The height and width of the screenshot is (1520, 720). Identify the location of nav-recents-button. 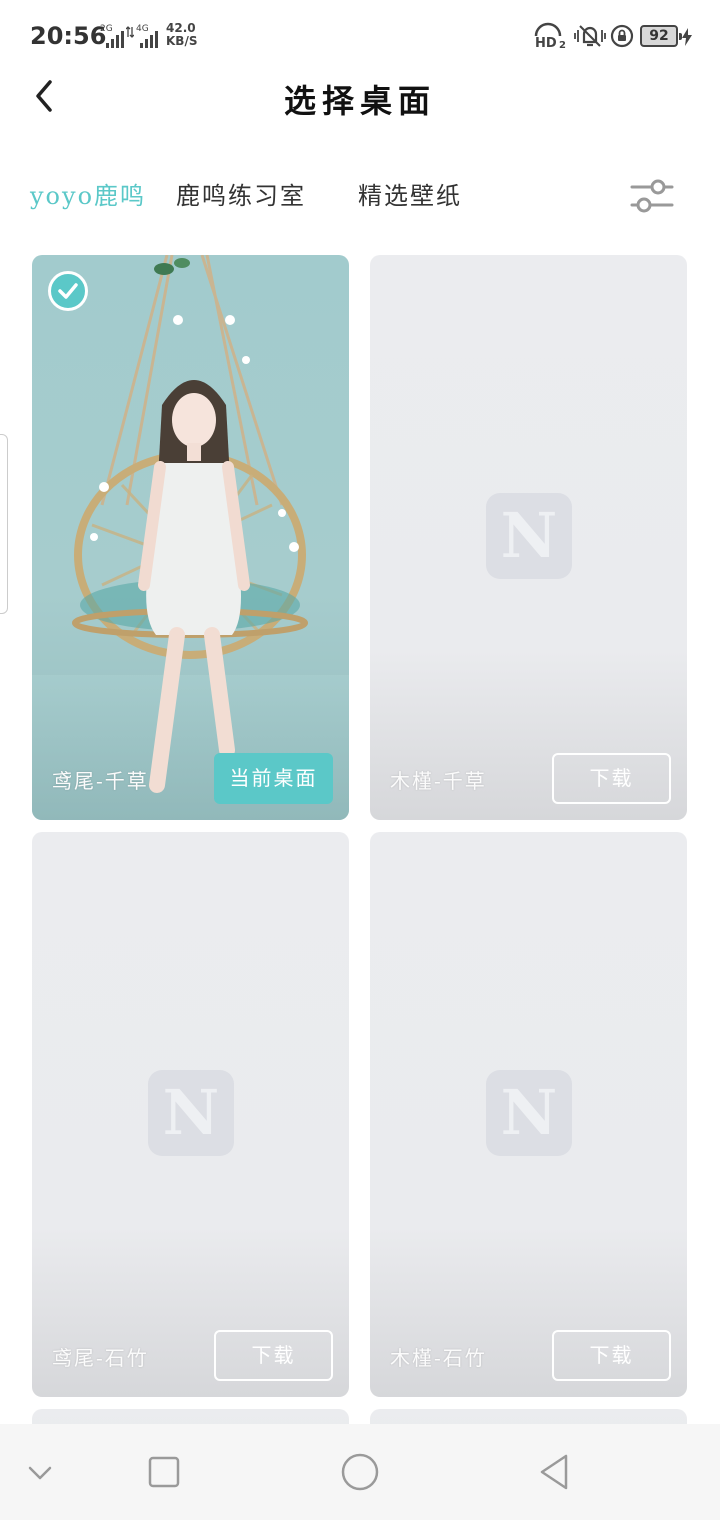
(164, 1472).